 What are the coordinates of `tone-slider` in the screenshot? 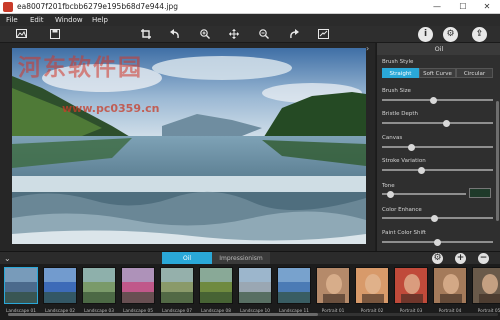 It's located at (424, 194).